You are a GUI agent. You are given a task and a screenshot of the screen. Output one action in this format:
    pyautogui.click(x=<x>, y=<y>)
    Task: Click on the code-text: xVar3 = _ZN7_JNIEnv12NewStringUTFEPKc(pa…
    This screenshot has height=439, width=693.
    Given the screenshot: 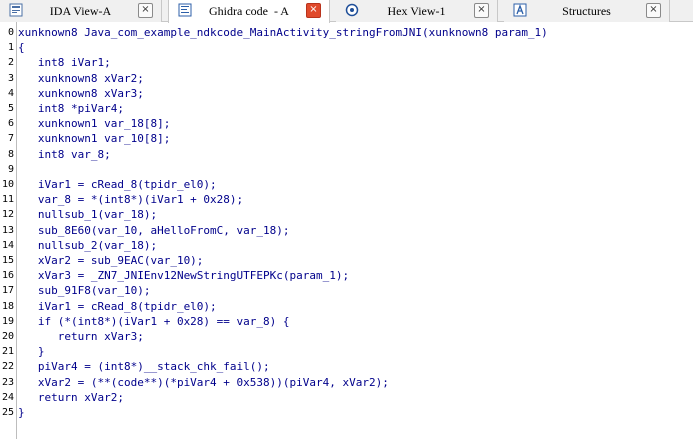 What is the action you would take?
    pyautogui.click(x=183, y=275)
    